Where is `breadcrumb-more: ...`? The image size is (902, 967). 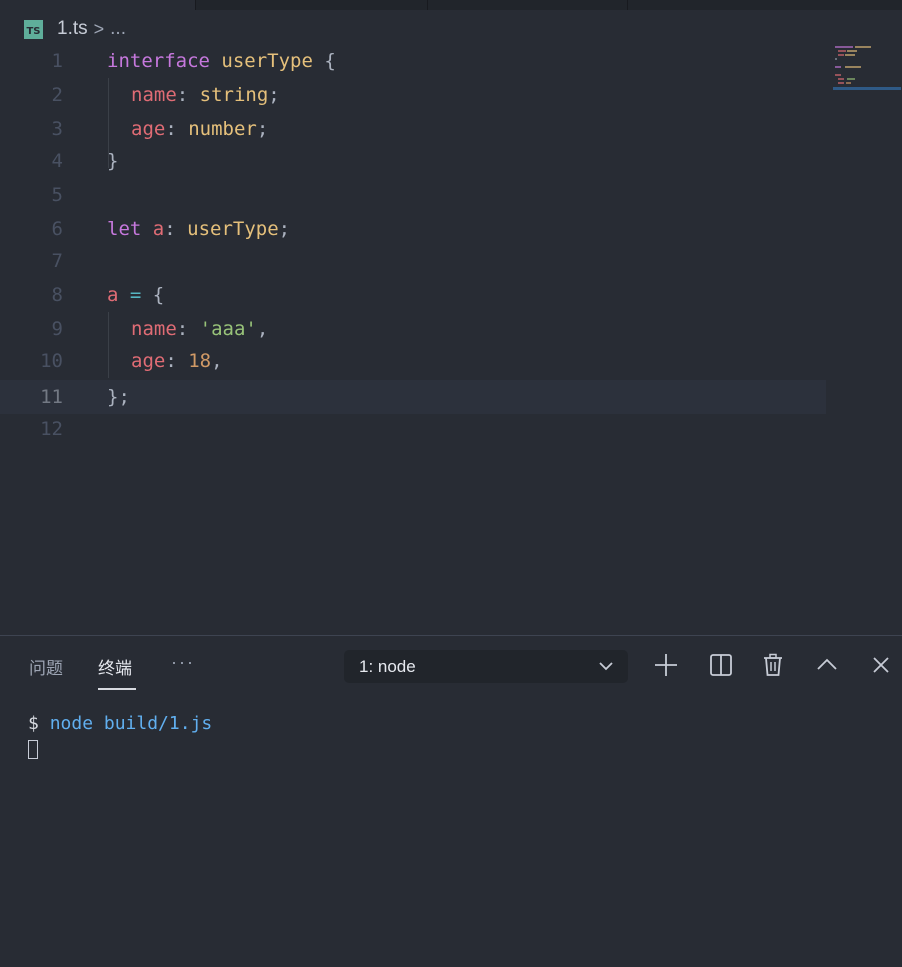
breadcrumb-more: ... is located at coordinates (118, 29).